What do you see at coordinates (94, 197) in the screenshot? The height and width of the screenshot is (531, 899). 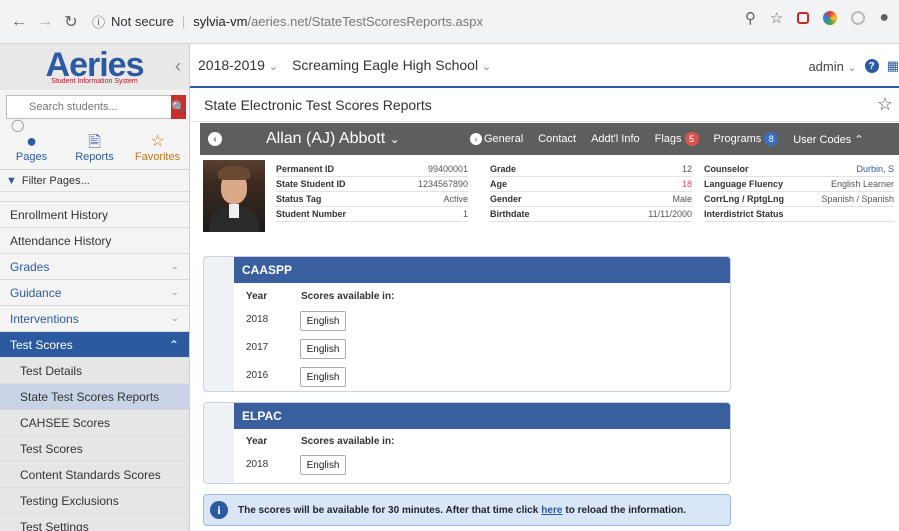 I see `sidebar-cutoff-item` at bounding box center [94, 197].